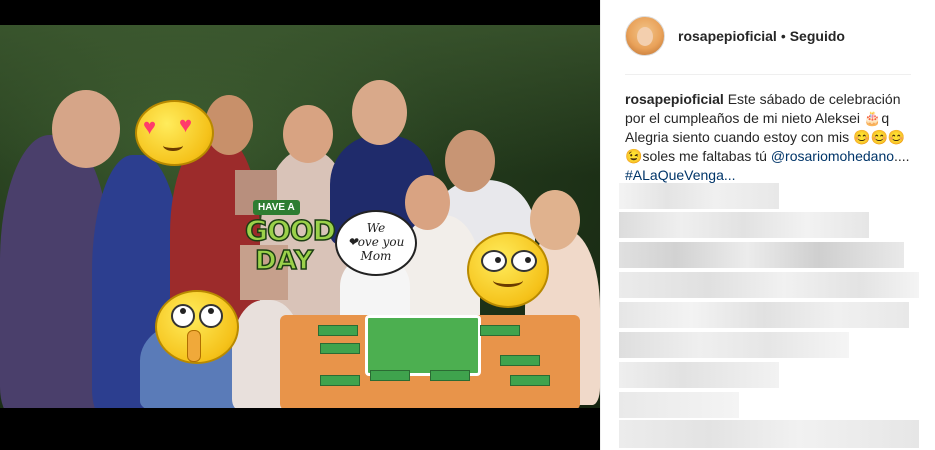 This screenshot has height=450, width=935. What do you see at coordinates (290, 230) in the screenshot?
I see `sticker-line-good: GOOD` at bounding box center [290, 230].